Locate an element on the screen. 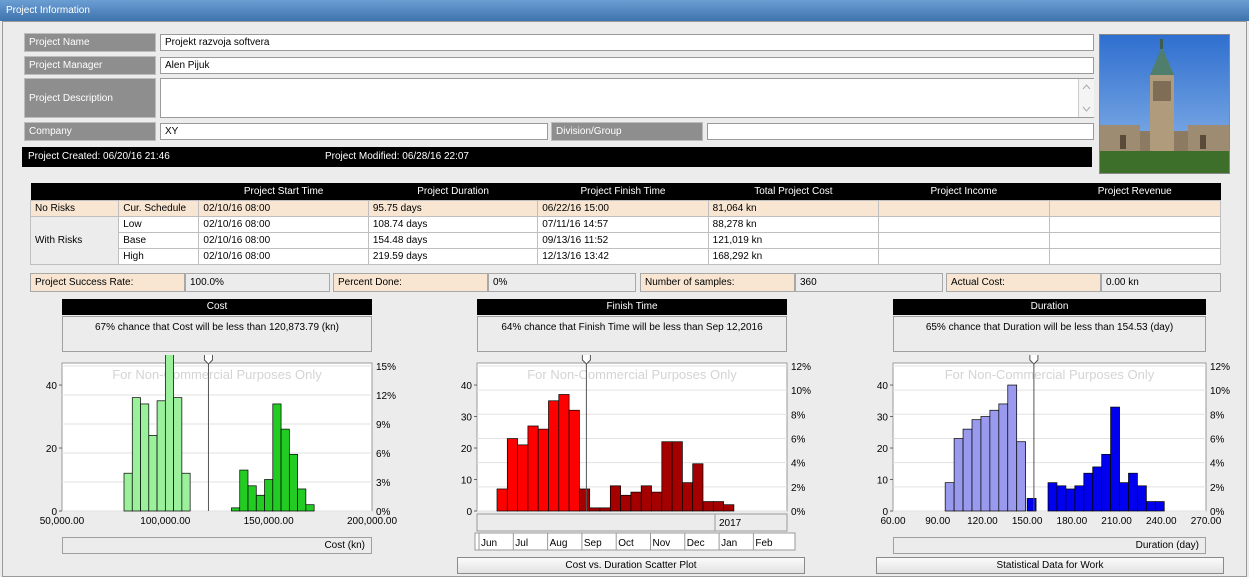 Image resolution: width=1249 pixels, height=577 pixels. project-image is located at coordinates (1164, 104).